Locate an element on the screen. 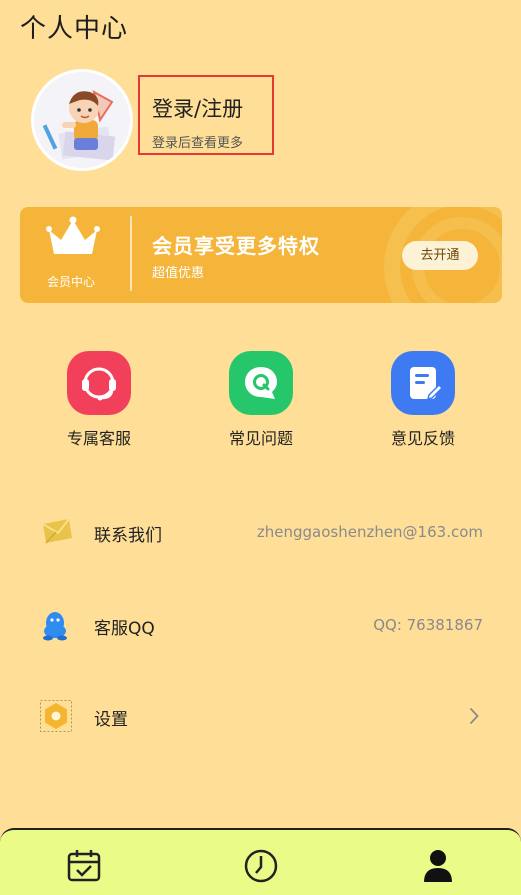 Image resolution: width=521 pixels, height=895 pixels. contact-email: zhenggaoshenzhen@163.com is located at coordinates (369, 532).